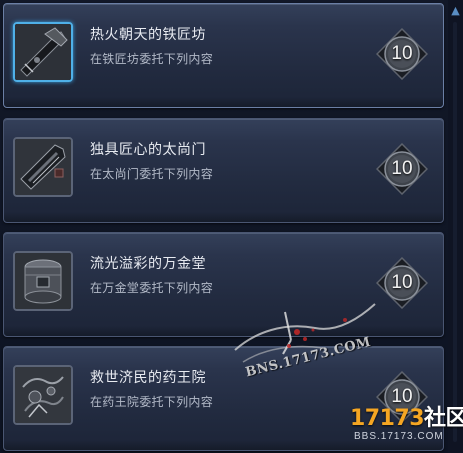  What do you see at coordinates (455, 232) in the screenshot?
I see `scroll-track` at bounding box center [455, 232].